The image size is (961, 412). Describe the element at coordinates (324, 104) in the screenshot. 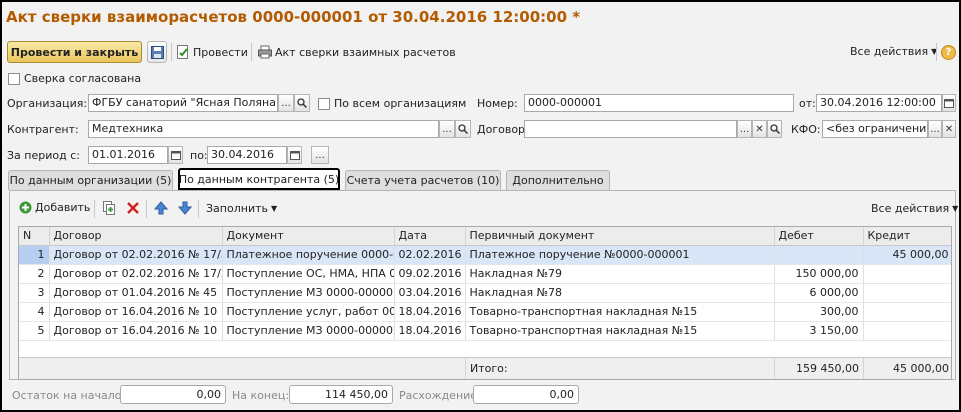

I see `all-organizations-checkbox` at that location.